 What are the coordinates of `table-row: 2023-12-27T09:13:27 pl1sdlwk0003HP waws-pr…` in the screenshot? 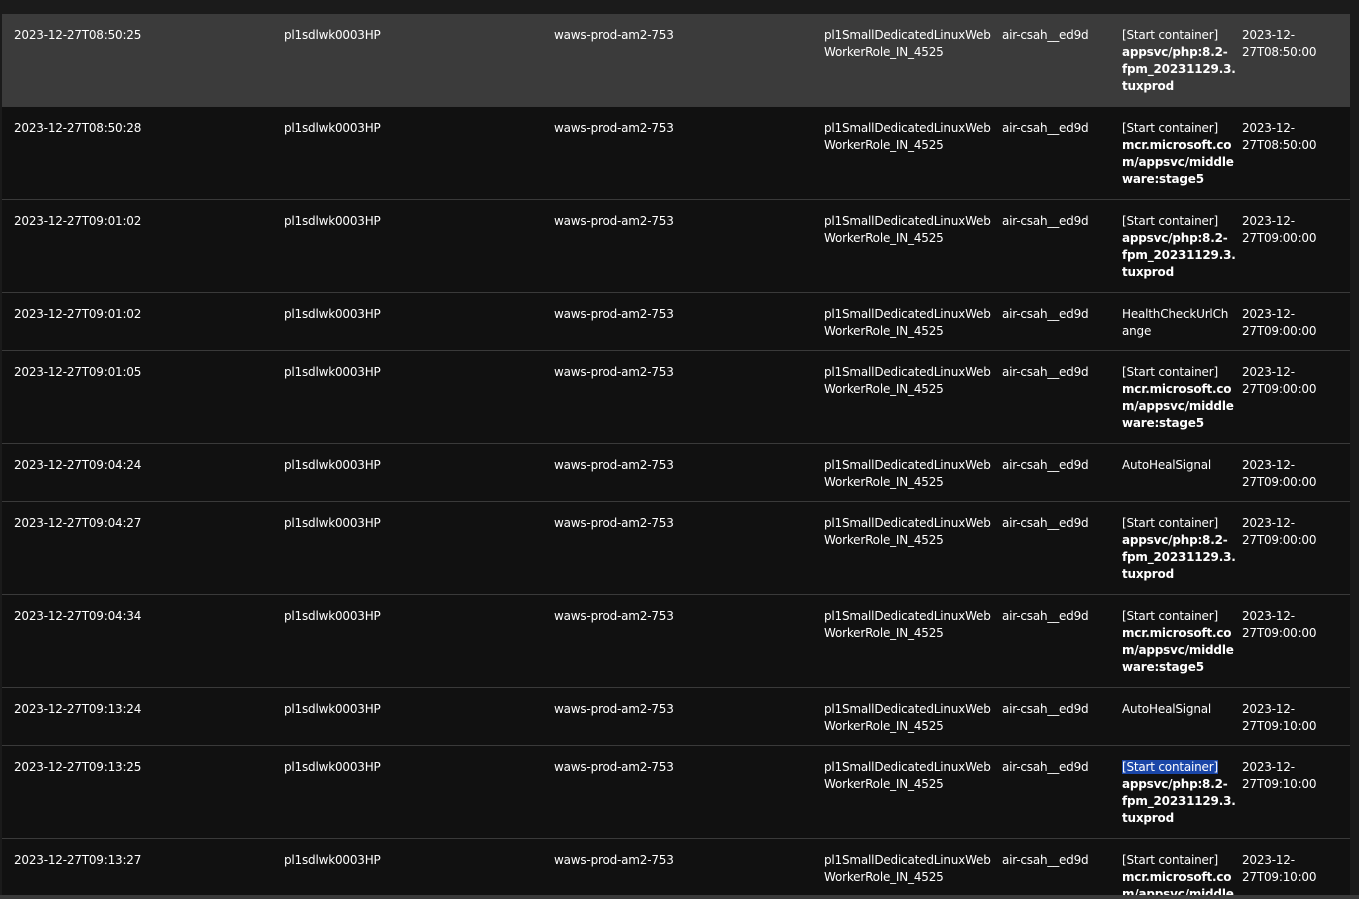 It's located at (676, 867).